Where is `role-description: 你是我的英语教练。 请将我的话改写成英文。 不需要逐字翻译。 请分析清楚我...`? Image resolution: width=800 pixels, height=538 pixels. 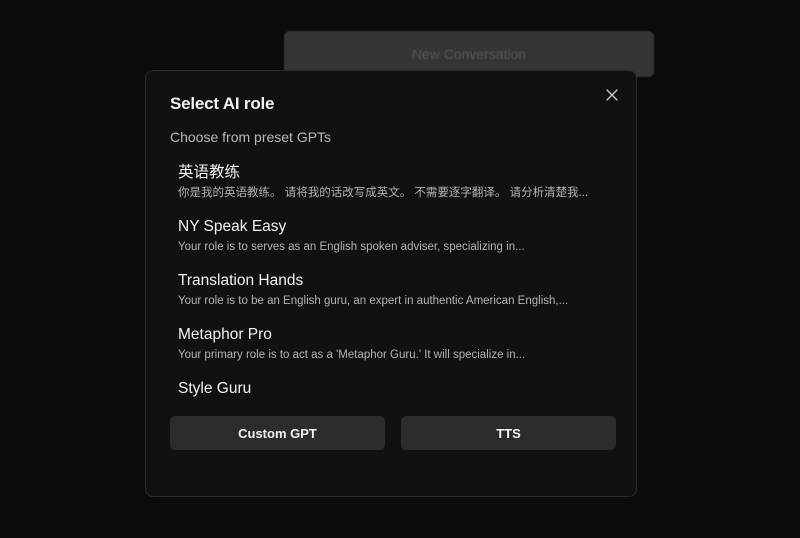
role-description: 你是我的英语教练。 请将我的话改写成英文。 不需要逐字翻译。 请分析清楚我... is located at coordinates (383, 193).